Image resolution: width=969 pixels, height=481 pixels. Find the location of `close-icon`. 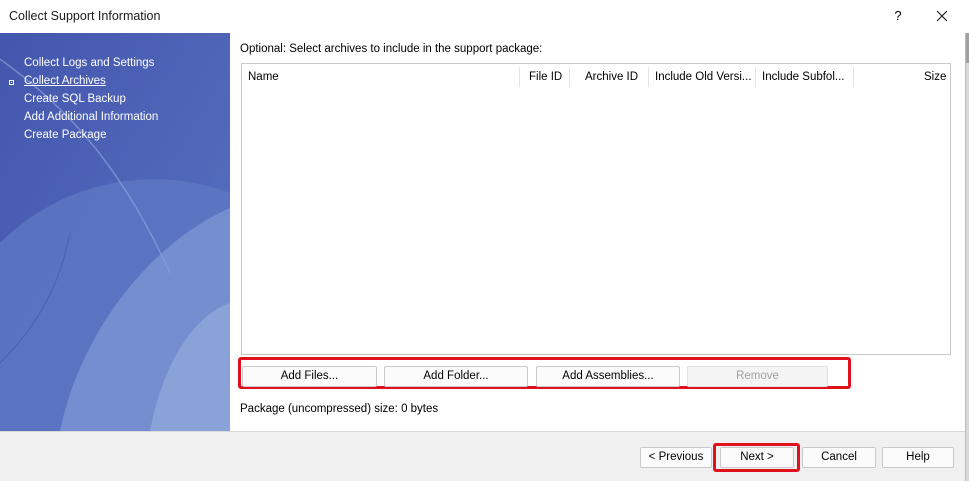

close-icon is located at coordinates (942, 16).